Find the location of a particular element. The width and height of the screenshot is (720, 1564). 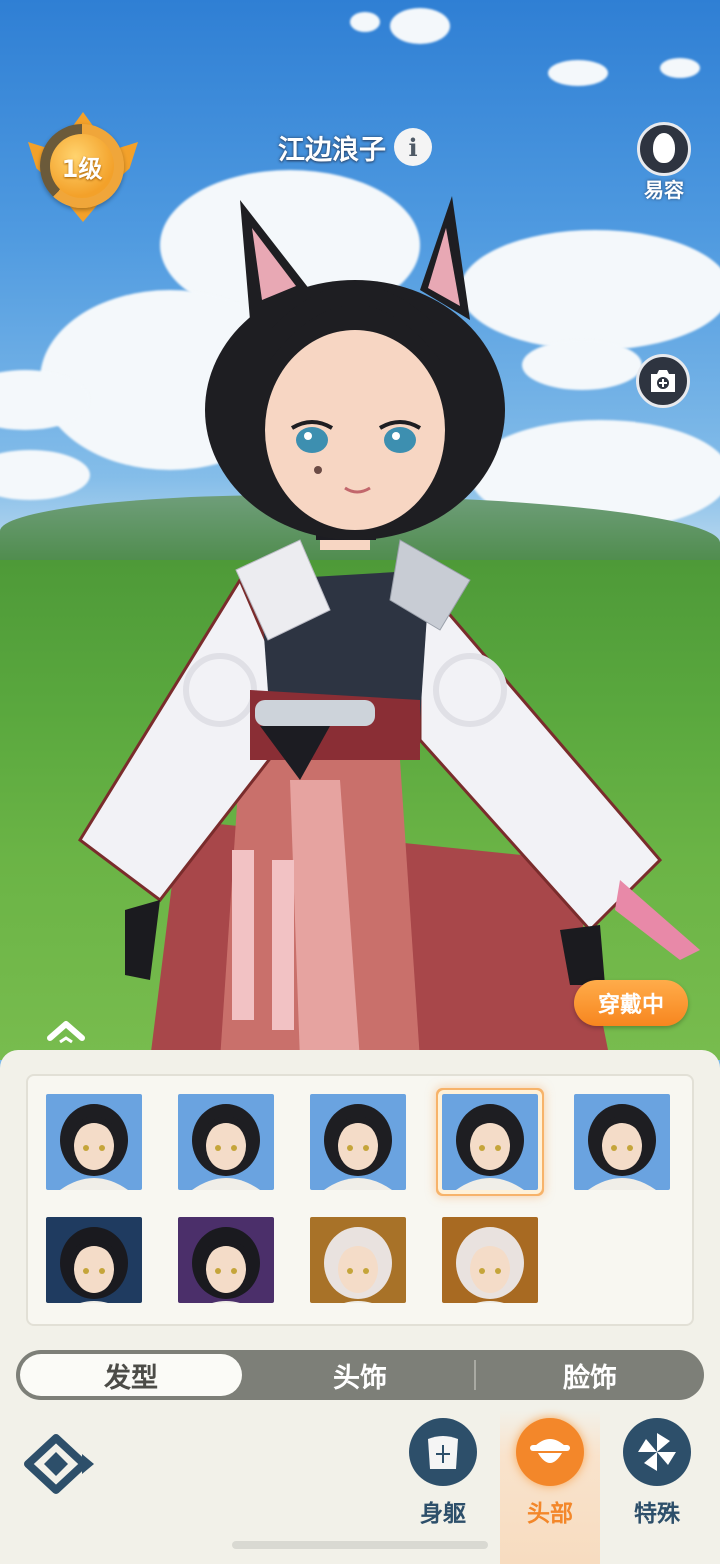

category-label: 头部 is located at coordinates (550, 1514).